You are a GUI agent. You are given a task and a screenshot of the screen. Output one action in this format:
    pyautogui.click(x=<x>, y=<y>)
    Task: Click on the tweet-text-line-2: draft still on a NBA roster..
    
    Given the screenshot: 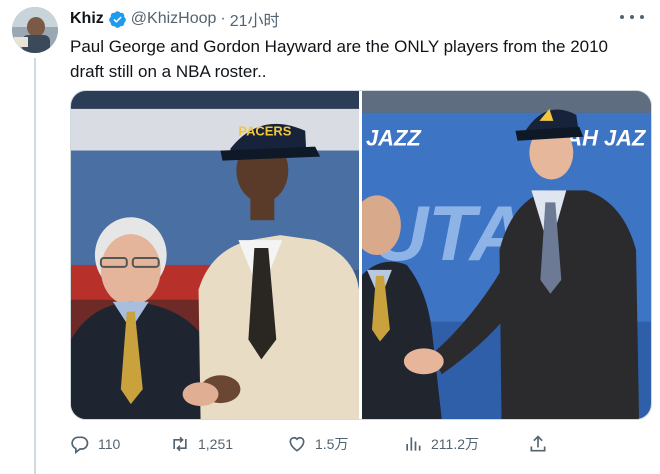 What is the action you would take?
    pyautogui.click(x=168, y=71)
    